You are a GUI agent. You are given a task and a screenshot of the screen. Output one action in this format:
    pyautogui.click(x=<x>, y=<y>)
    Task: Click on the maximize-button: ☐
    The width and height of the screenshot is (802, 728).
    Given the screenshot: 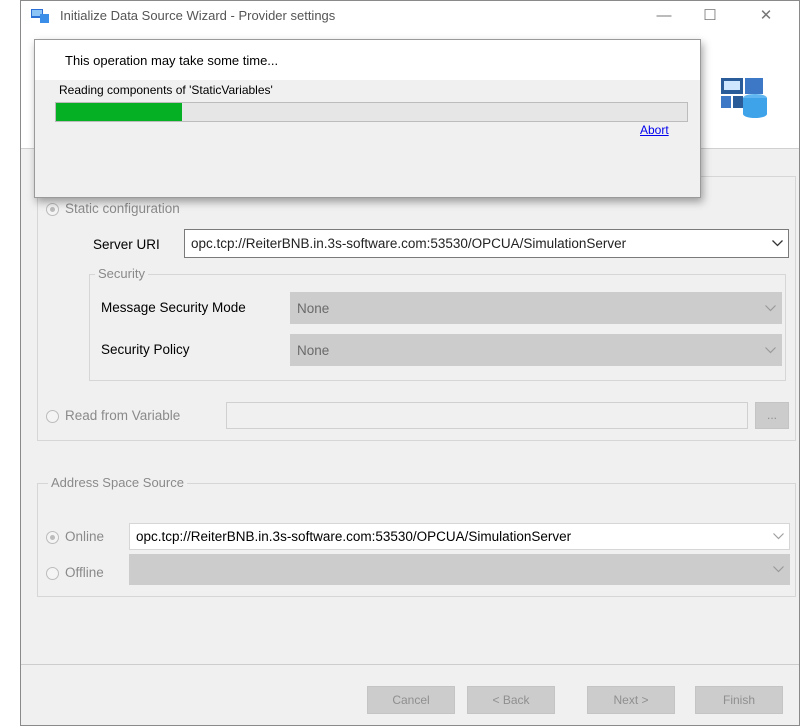 What is the action you would take?
    pyautogui.click(x=710, y=16)
    